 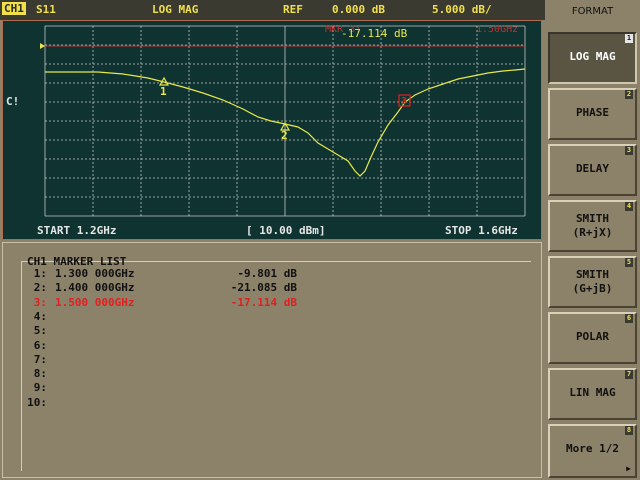 I want to click on scale-value: 5.000 dB/, so click(x=462, y=9).